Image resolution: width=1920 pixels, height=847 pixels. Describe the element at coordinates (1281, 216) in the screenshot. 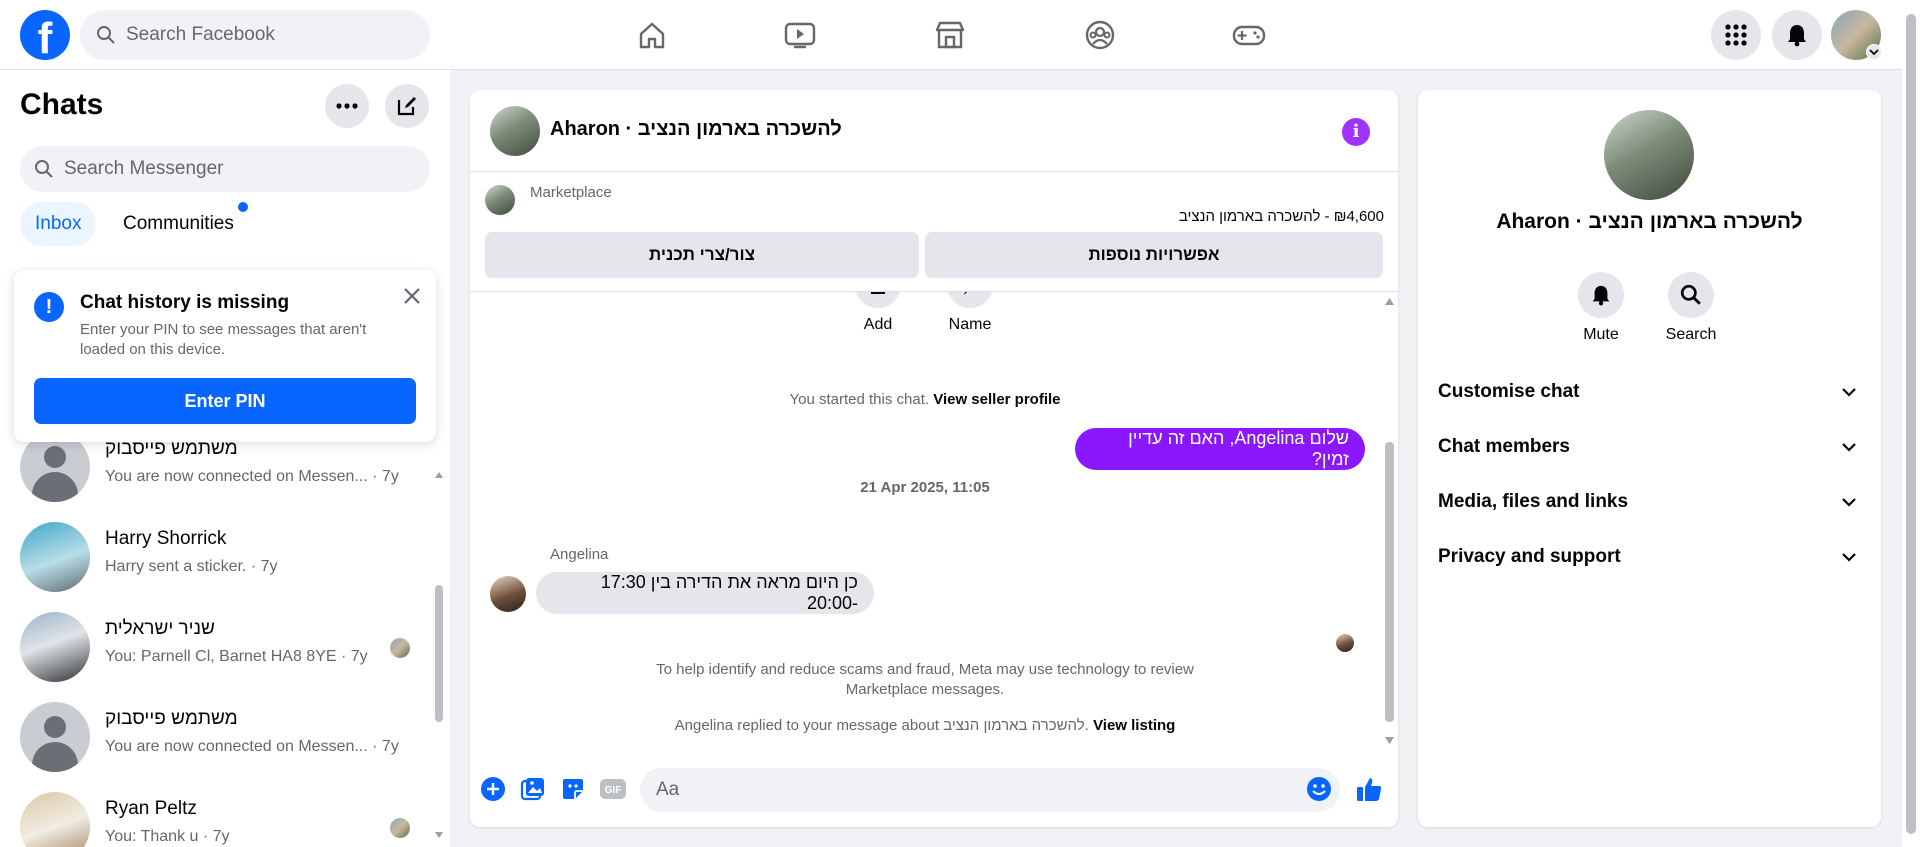

I see `listing-price: ₪4,600 - להשכרה בארמון הנציב` at that location.